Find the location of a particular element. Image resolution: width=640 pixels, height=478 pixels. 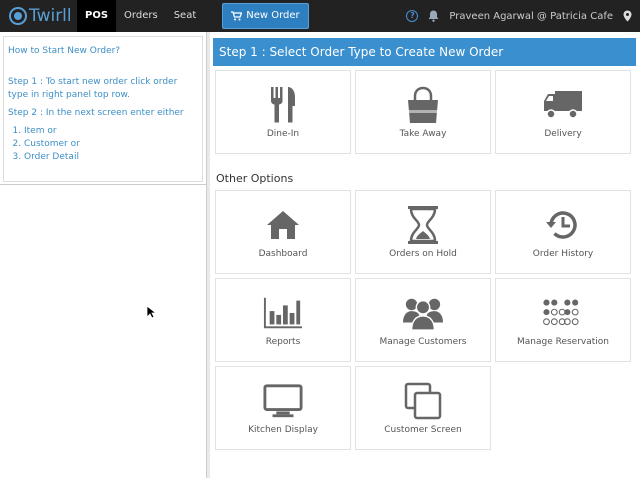

order-type-dine-in: Dine-In is located at coordinates (283, 112).